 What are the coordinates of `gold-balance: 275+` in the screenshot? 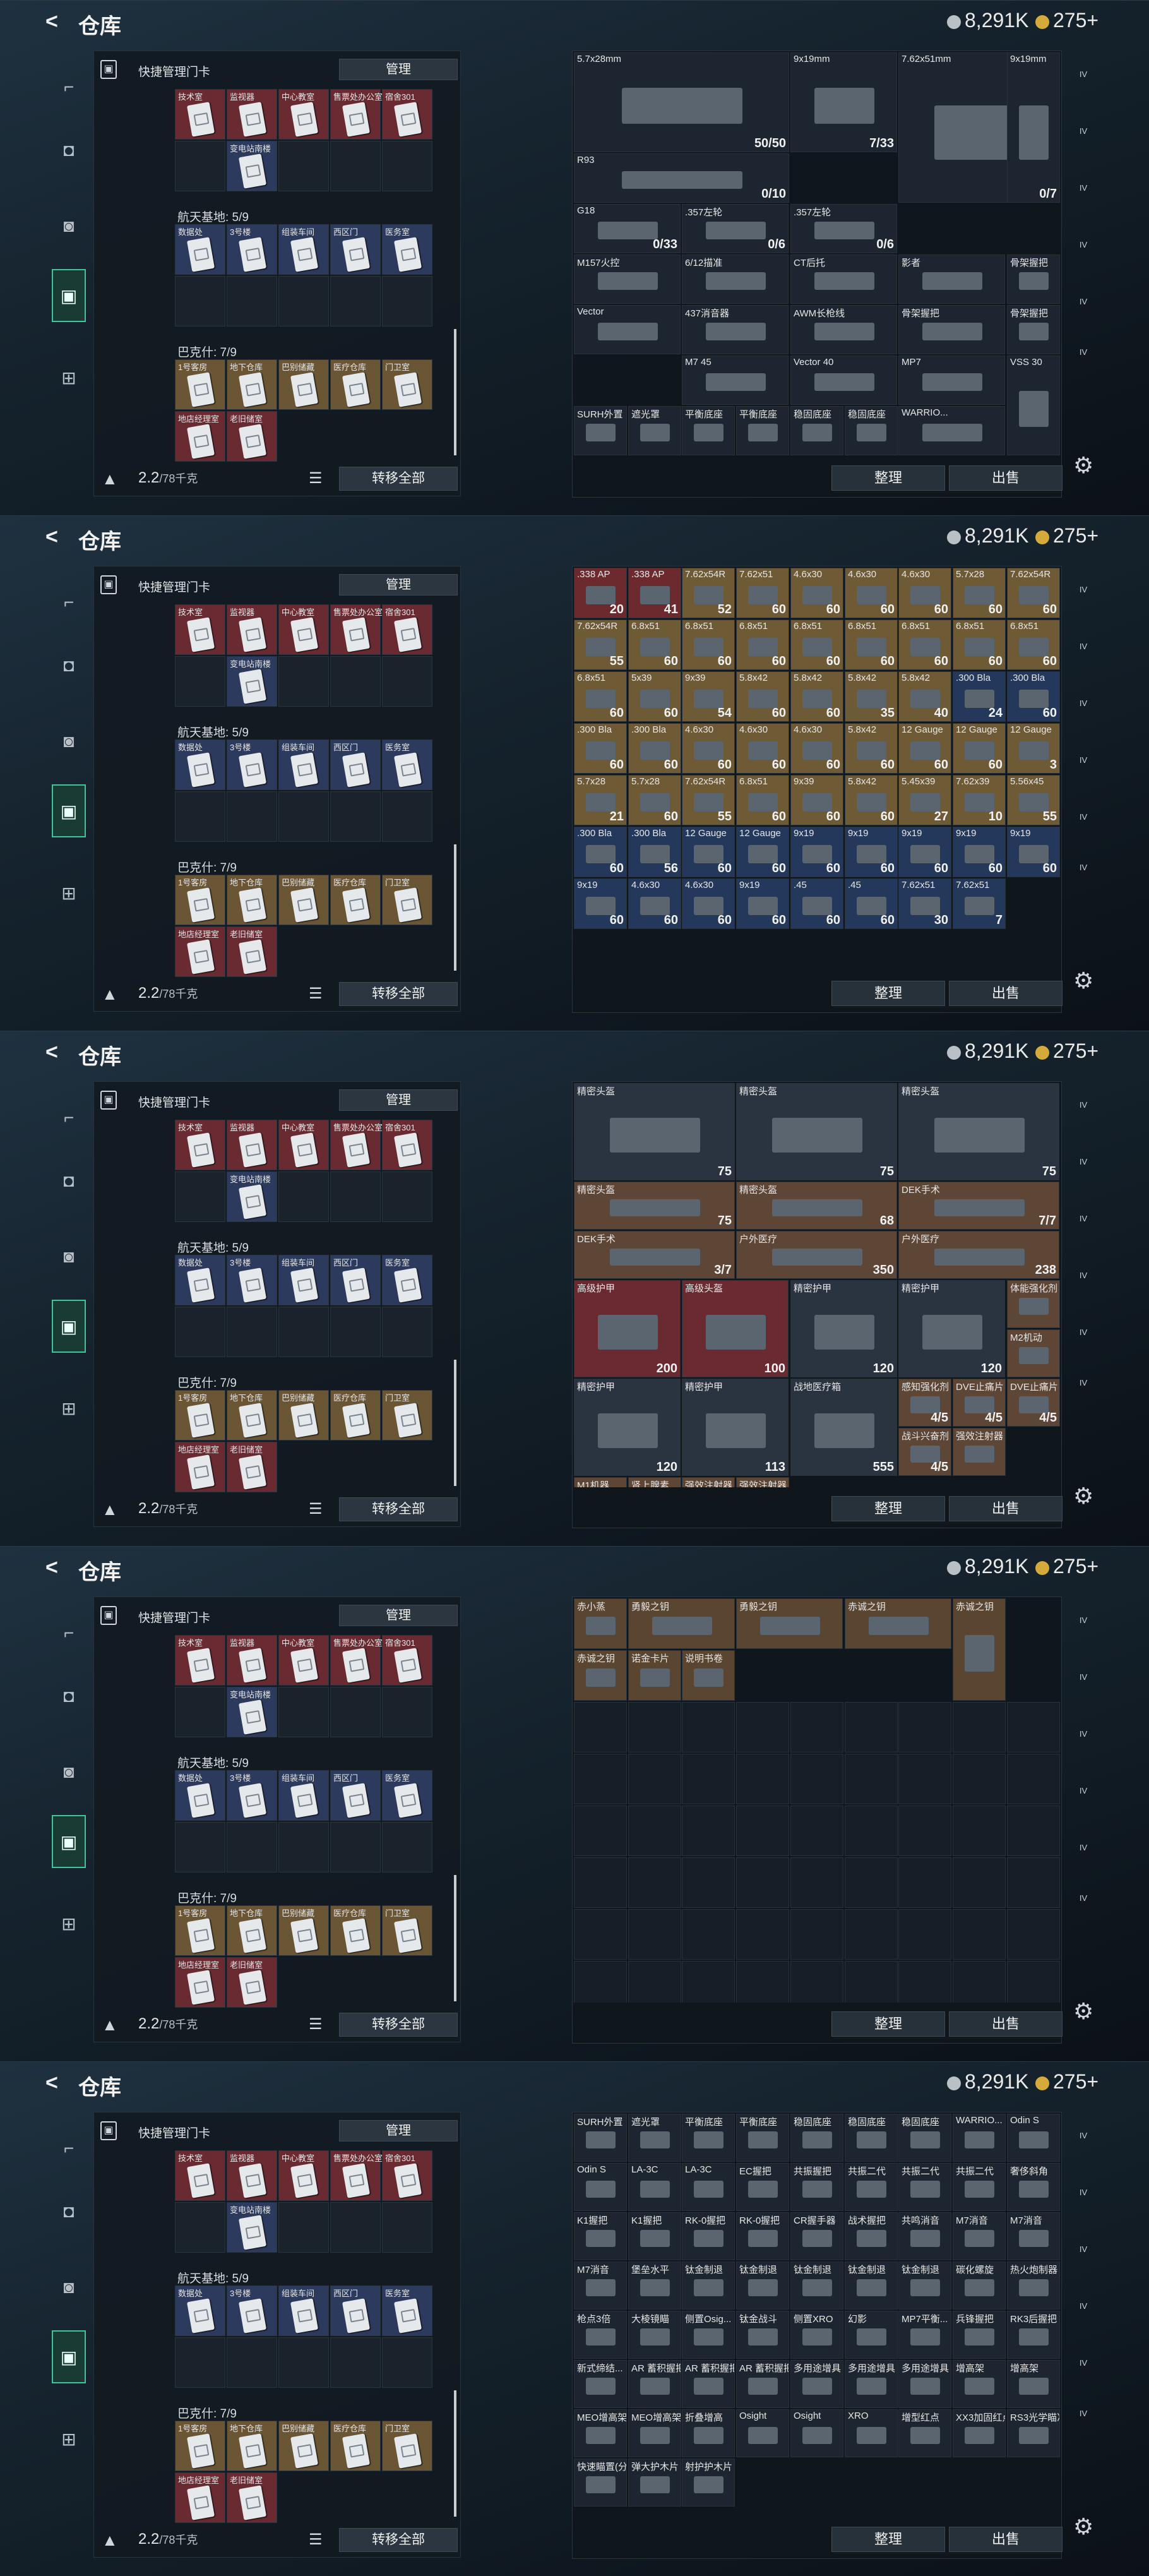 It's located at (1066, 20).